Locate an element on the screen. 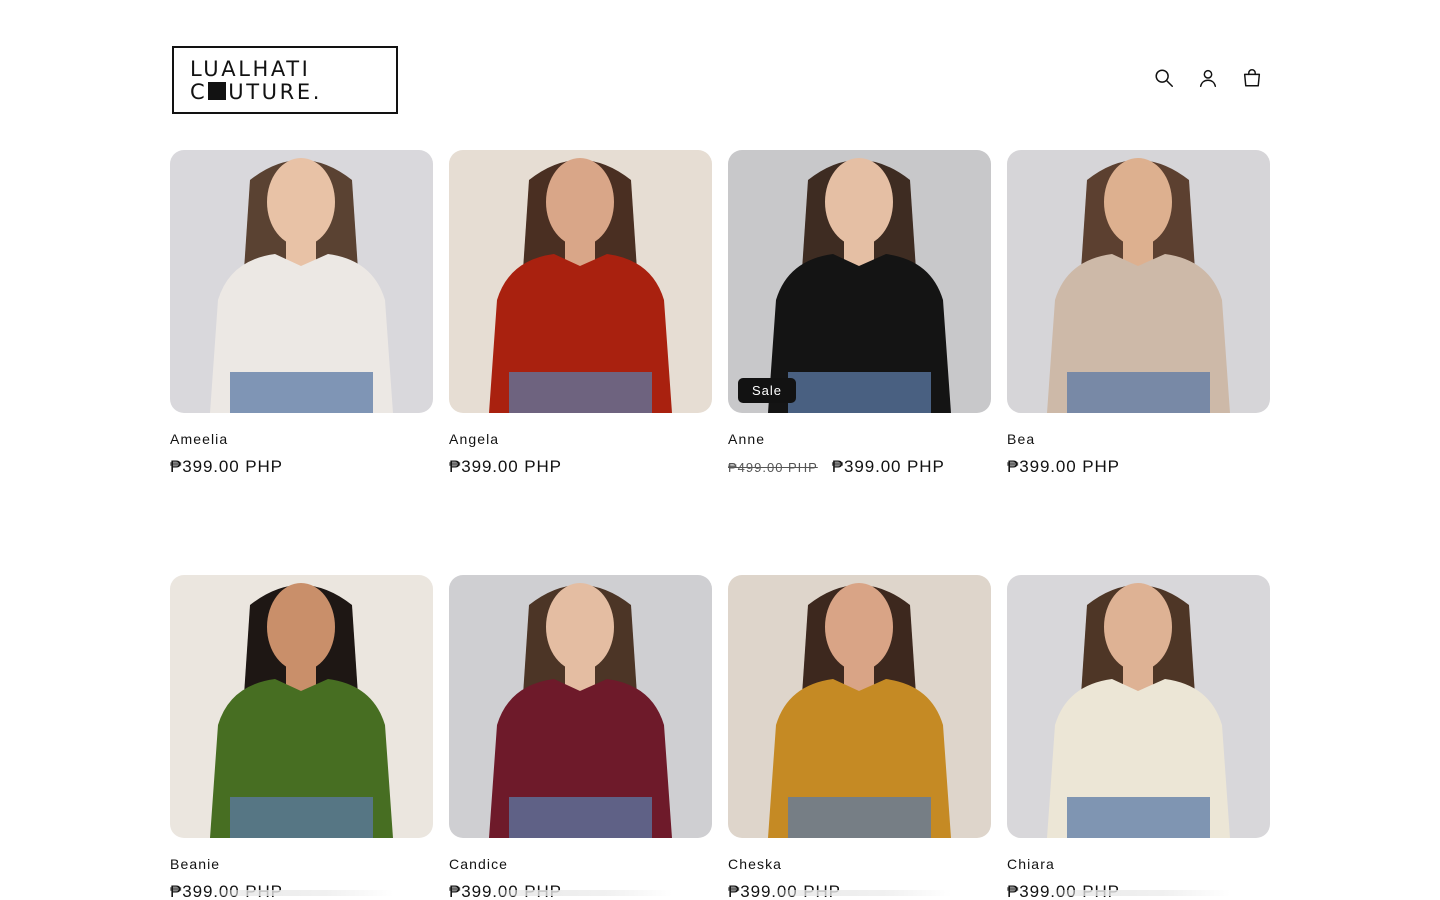 This screenshot has width=1440, height=900. product-title: Ameelia is located at coordinates (301, 439).